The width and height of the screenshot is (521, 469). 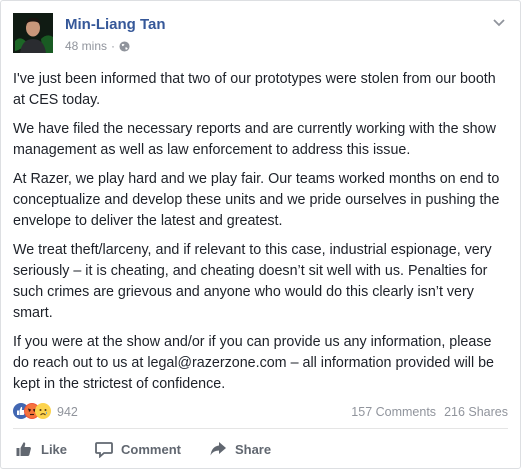 What do you see at coordinates (40, 449) in the screenshot?
I see `like-button: Like` at bounding box center [40, 449].